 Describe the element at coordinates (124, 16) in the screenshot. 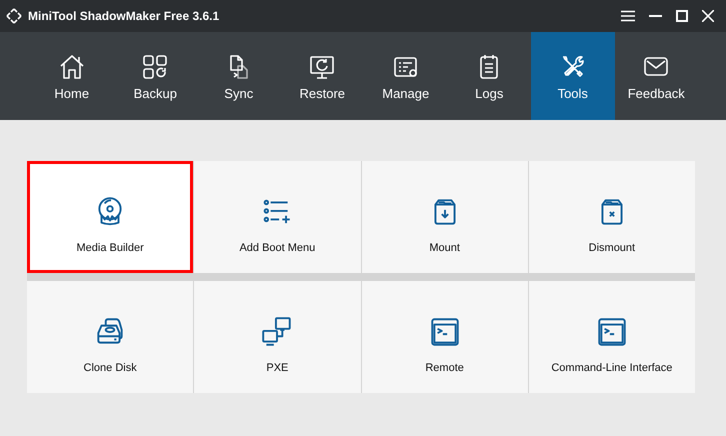

I see `window-title: MiniTool ShadowMaker Free 3.6.1` at that location.